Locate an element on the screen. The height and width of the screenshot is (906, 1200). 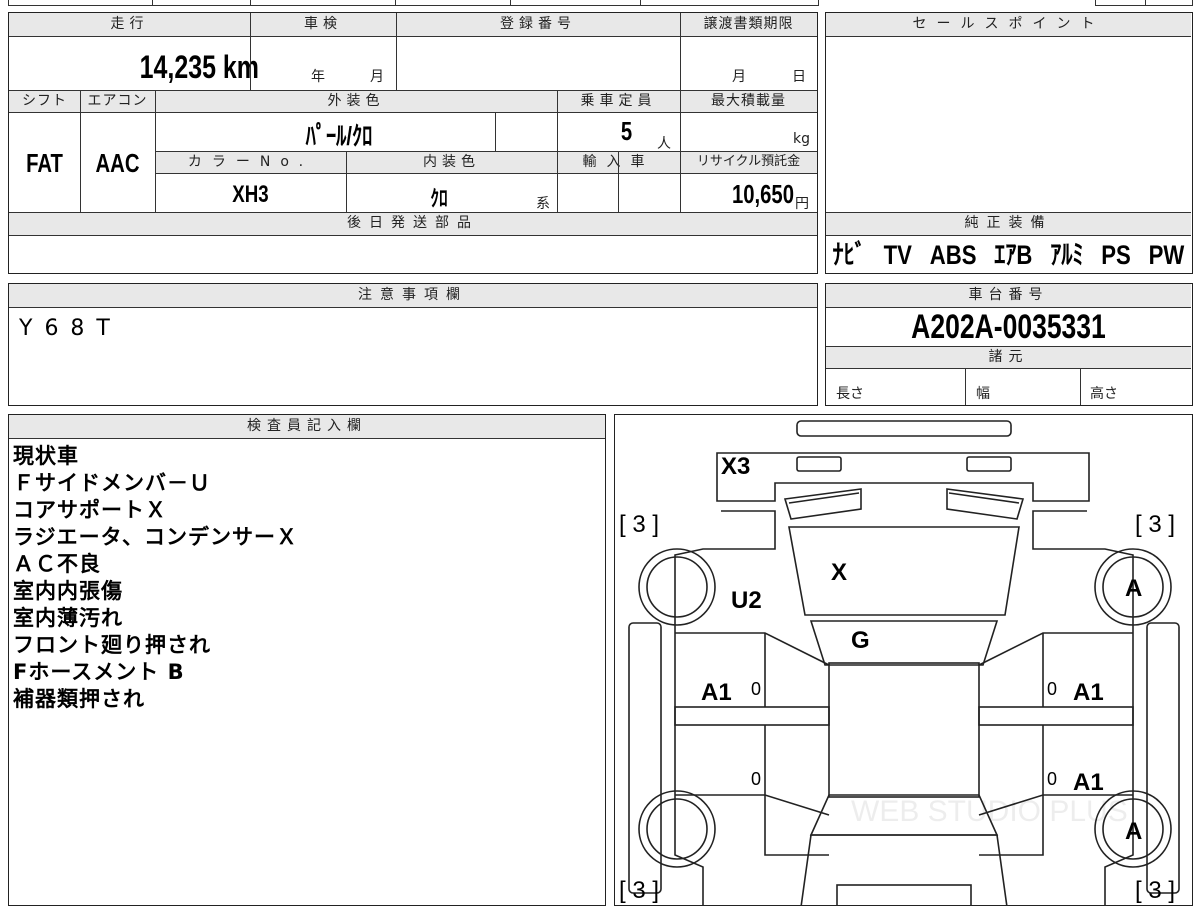
equip-ps: PS is located at coordinates (1116, 255).